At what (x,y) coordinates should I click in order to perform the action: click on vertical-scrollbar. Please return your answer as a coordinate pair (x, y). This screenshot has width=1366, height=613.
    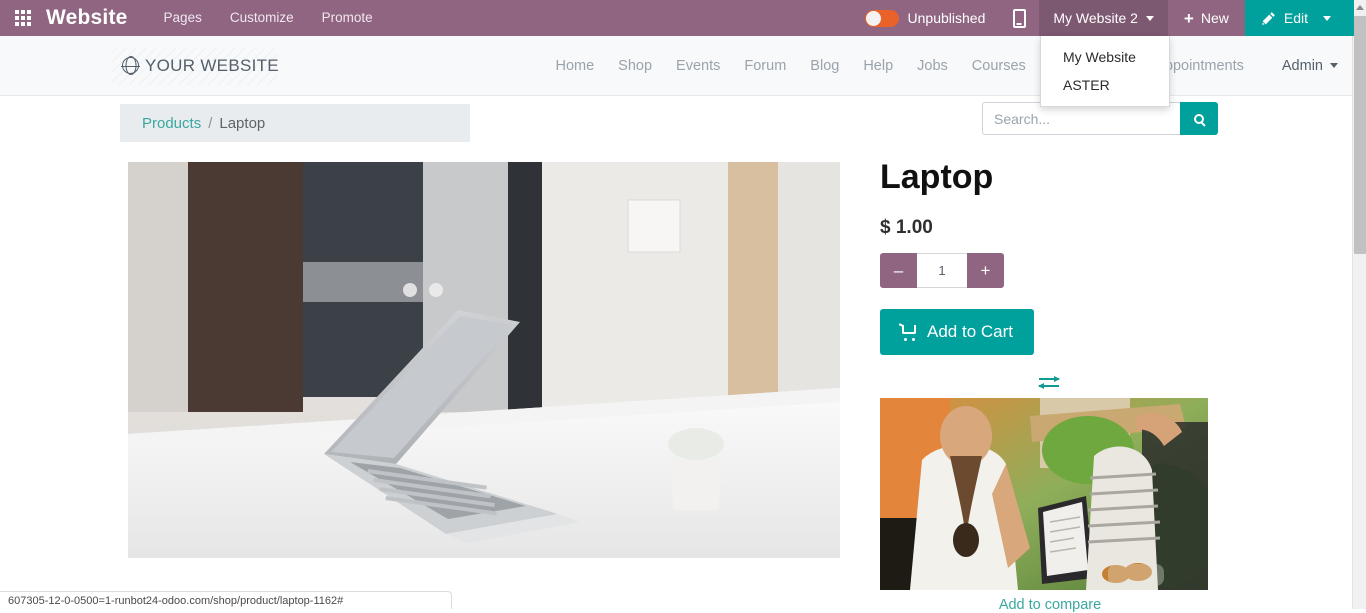
    Looking at the image, I should click on (1359, 304).